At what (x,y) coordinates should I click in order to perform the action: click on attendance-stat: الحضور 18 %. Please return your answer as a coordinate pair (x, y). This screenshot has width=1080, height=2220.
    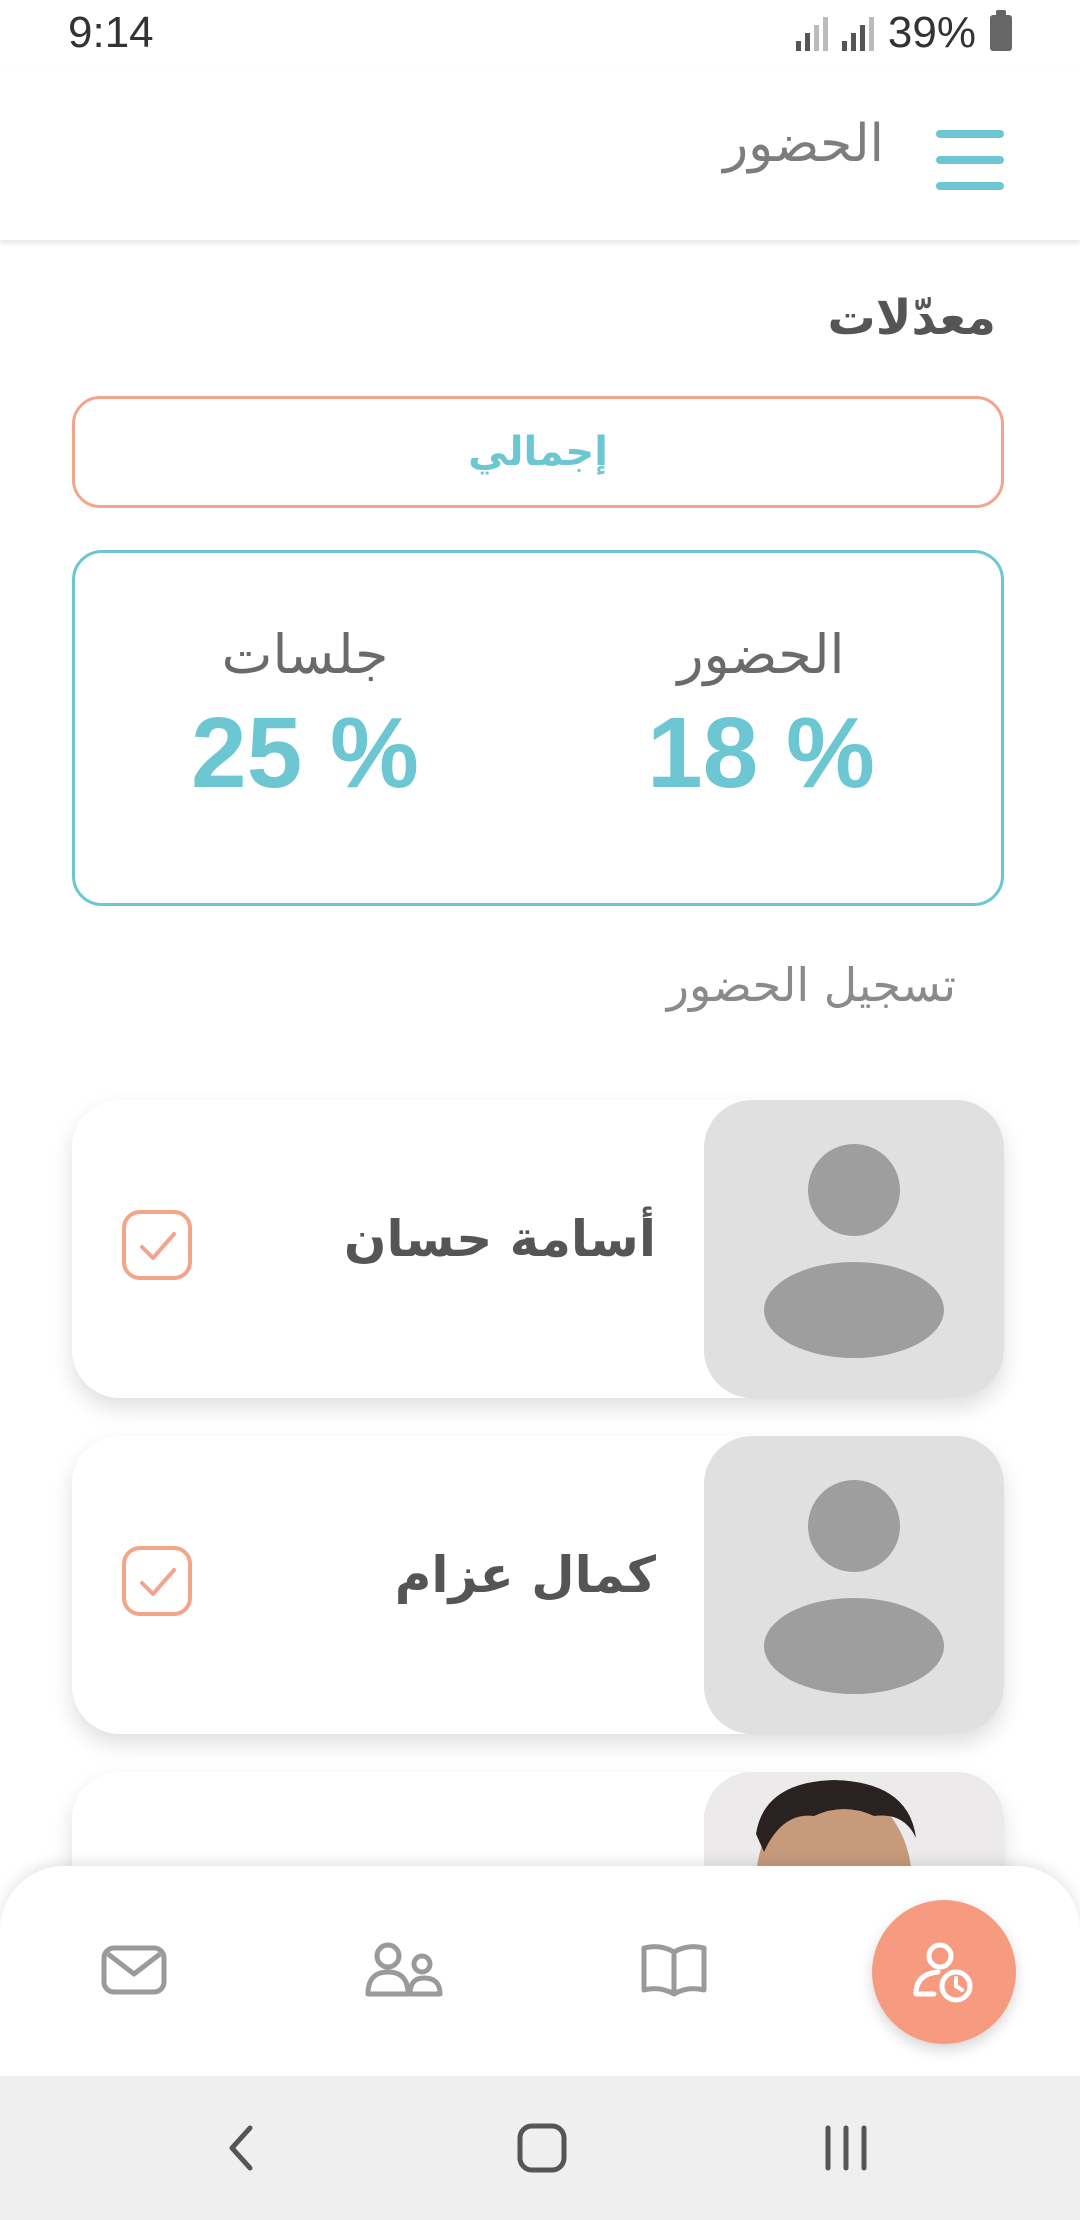
    Looking at the image, I should click on (761, 717).